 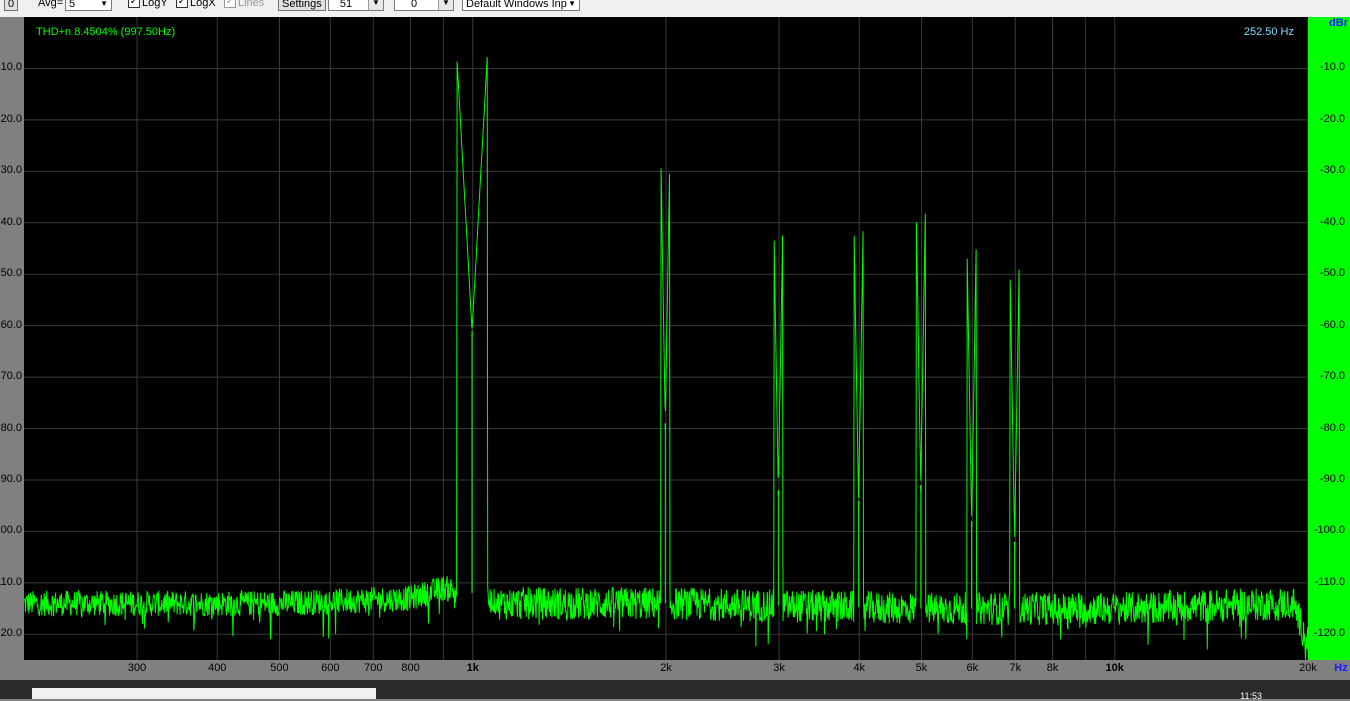 I want to click on y-tick-label: -60.0, so click(x=1332, y=324).